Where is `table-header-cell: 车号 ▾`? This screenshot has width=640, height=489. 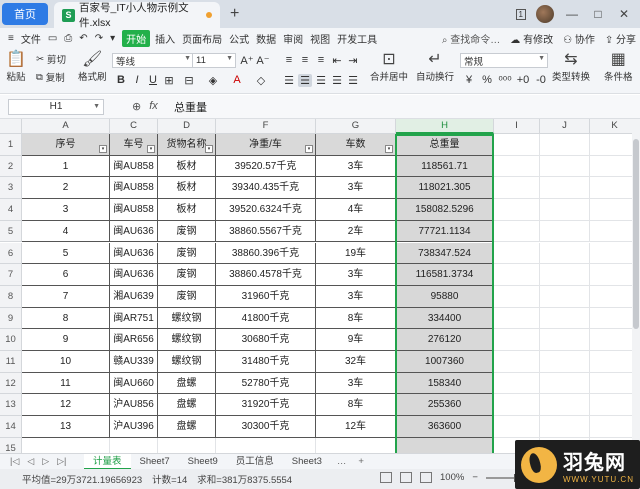
table-header-cell: 车号 ▾ is located at coordinates (134, 145).